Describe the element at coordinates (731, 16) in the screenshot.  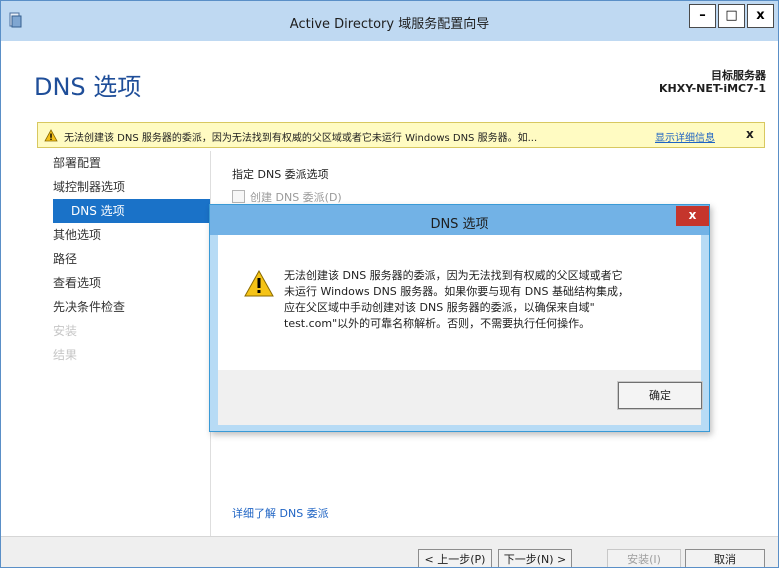
I see `maximize-button: □` at that location.